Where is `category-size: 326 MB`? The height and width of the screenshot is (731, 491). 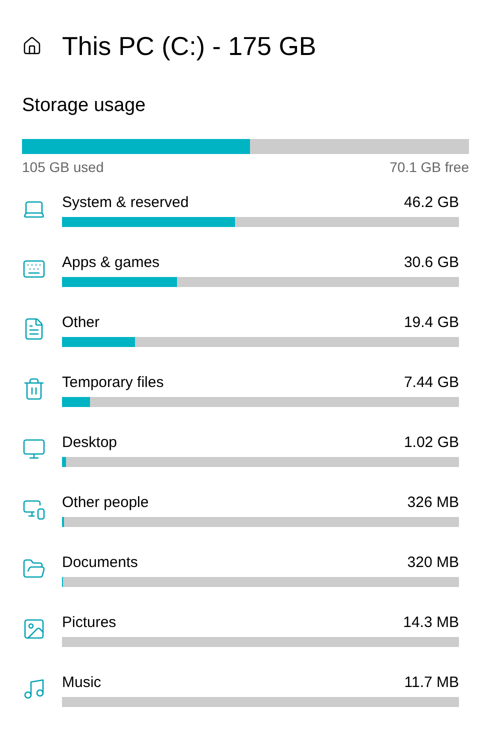 category-size: 326 MB is located at coordinates (433, 502).